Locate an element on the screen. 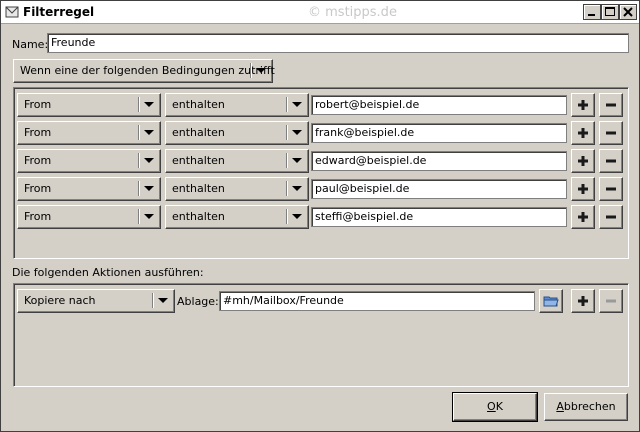 Image resolution: width=640 pixels, height=432 pixels. maximize-button is located at coordinates (610, 12).